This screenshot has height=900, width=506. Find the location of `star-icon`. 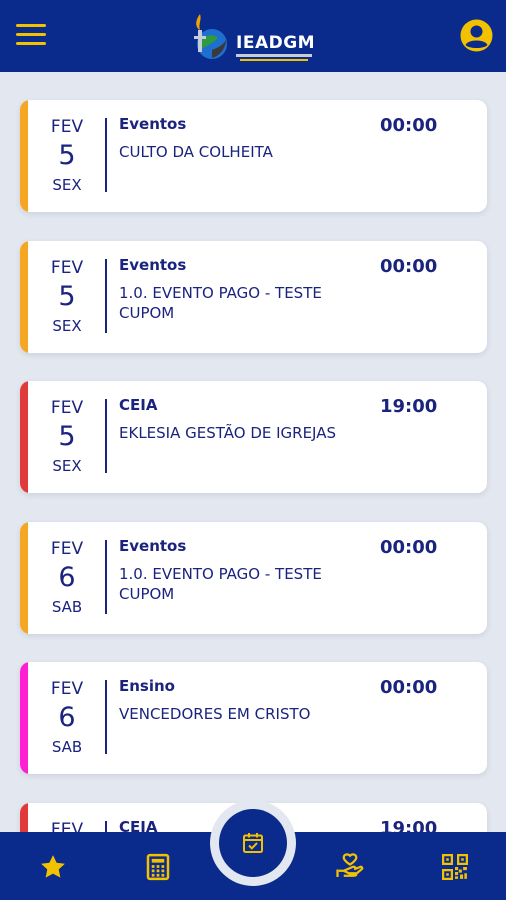

star-icon is located at coordinates (53, 867).